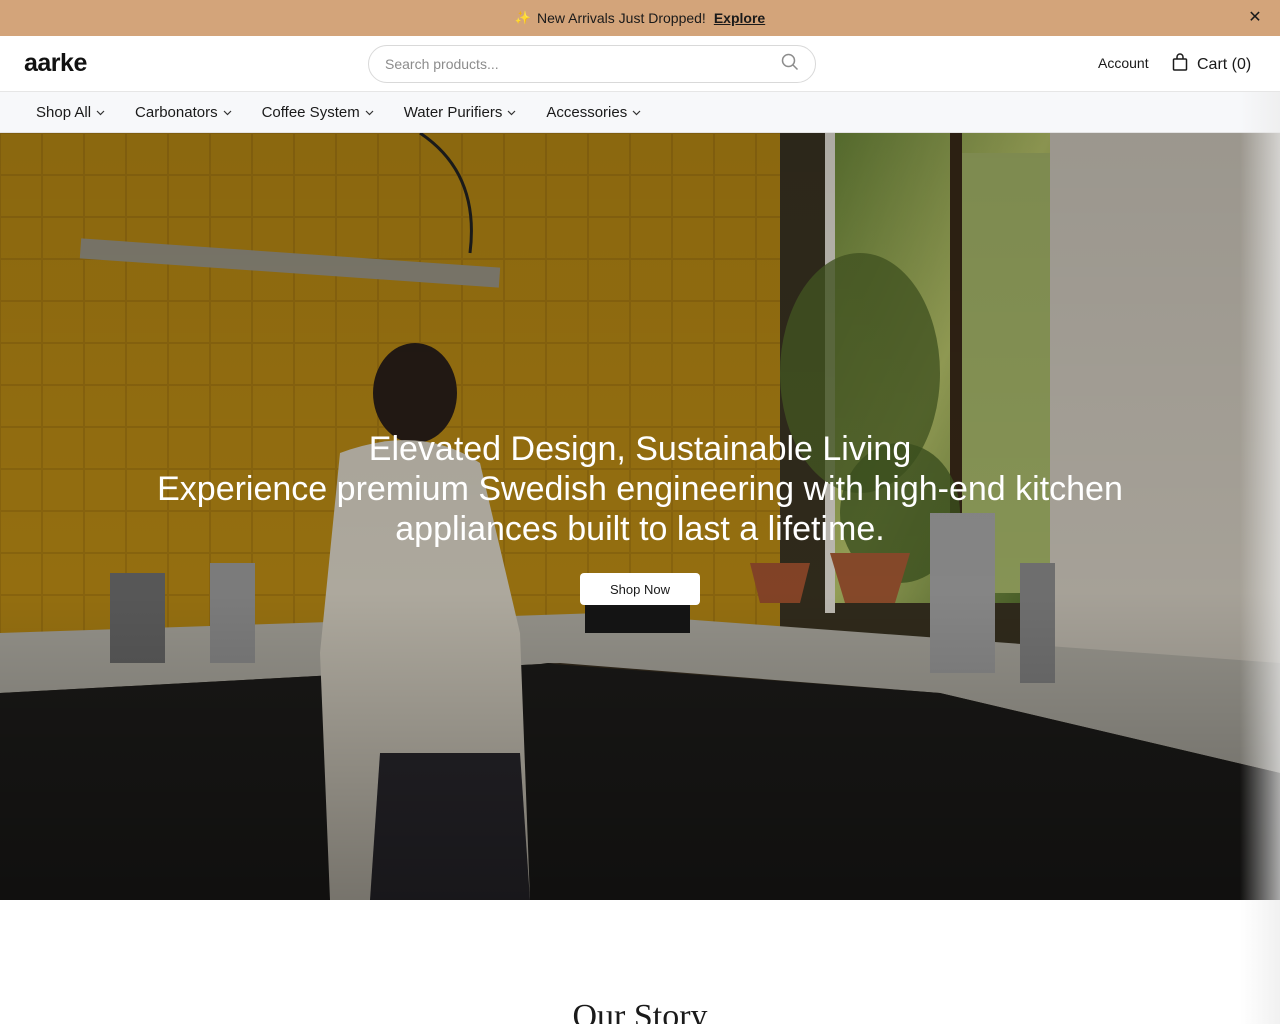  I want to click on site-header: aarke Account Cart (0), so click(640, 64).